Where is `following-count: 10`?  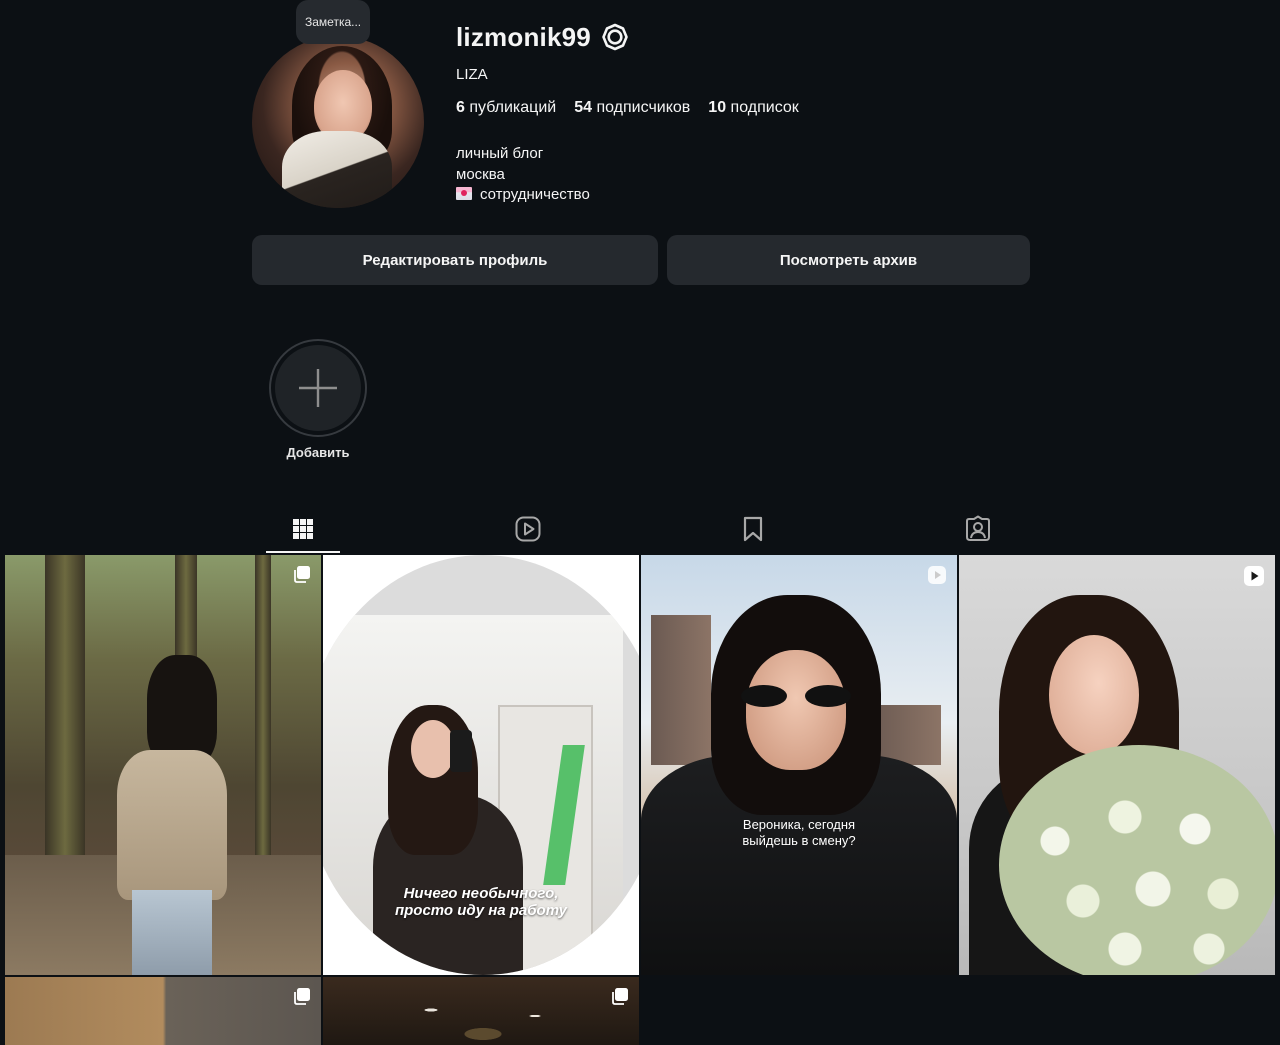
following-count: 10 is located at coordinates (717, 107).